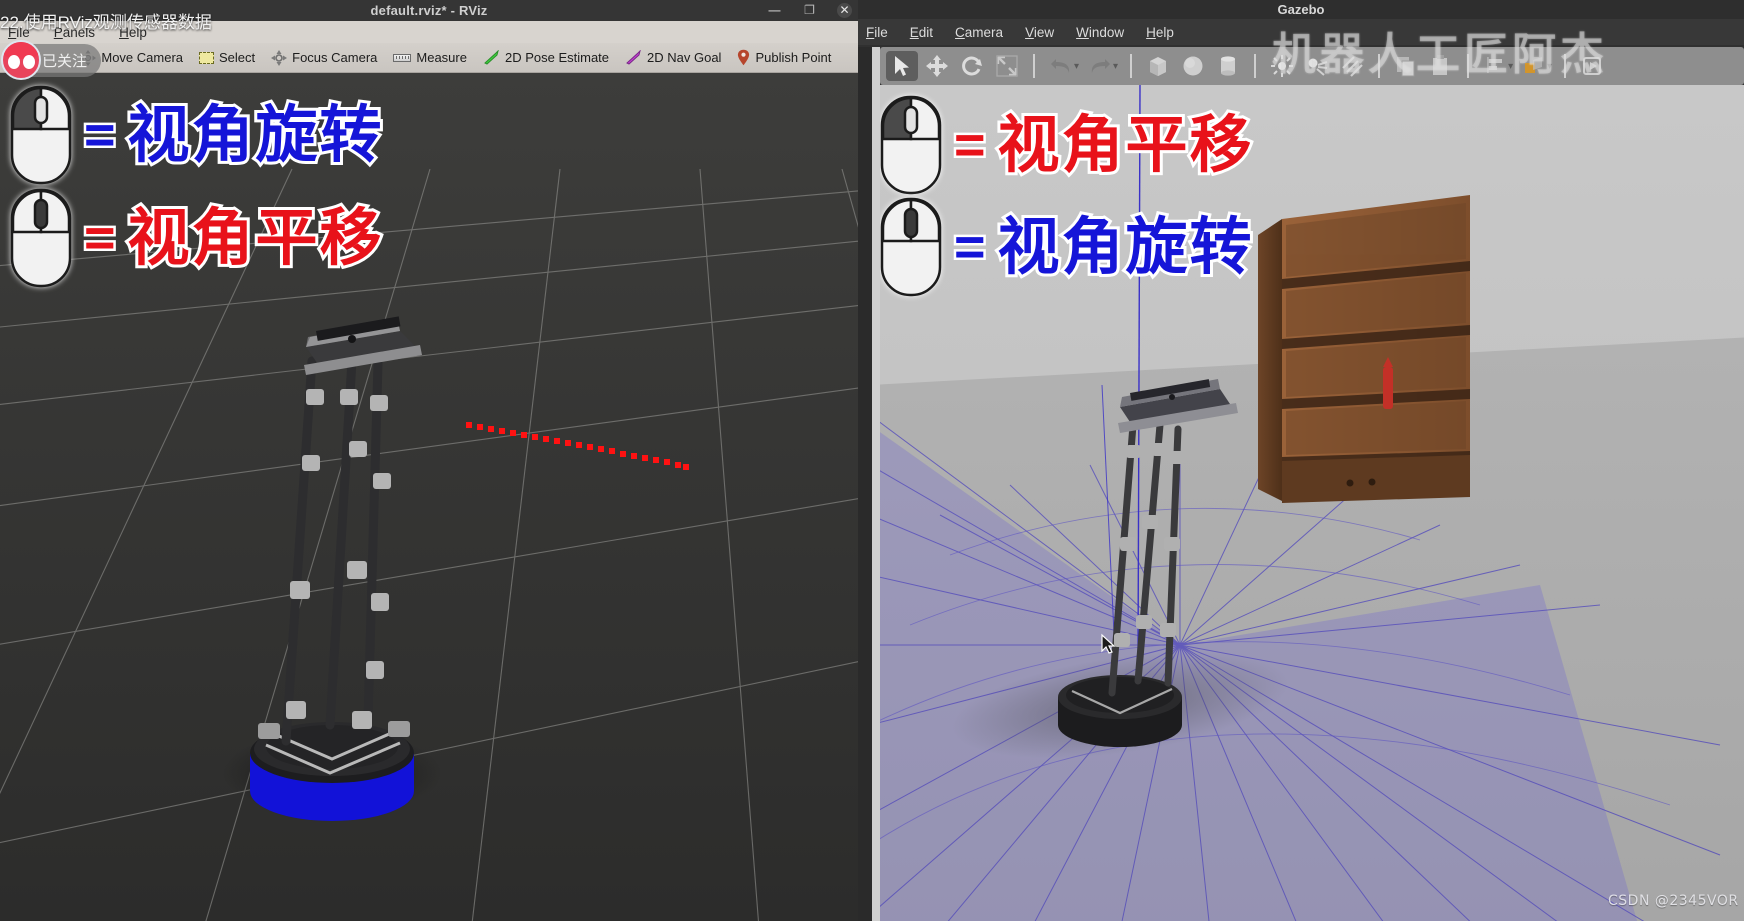 The width and height of the screenshot is (1744, 921). What do you see at coordinates (14, 62) in the screenshot?
I see `avatar-eye-left` at bounding box center [14, 62].